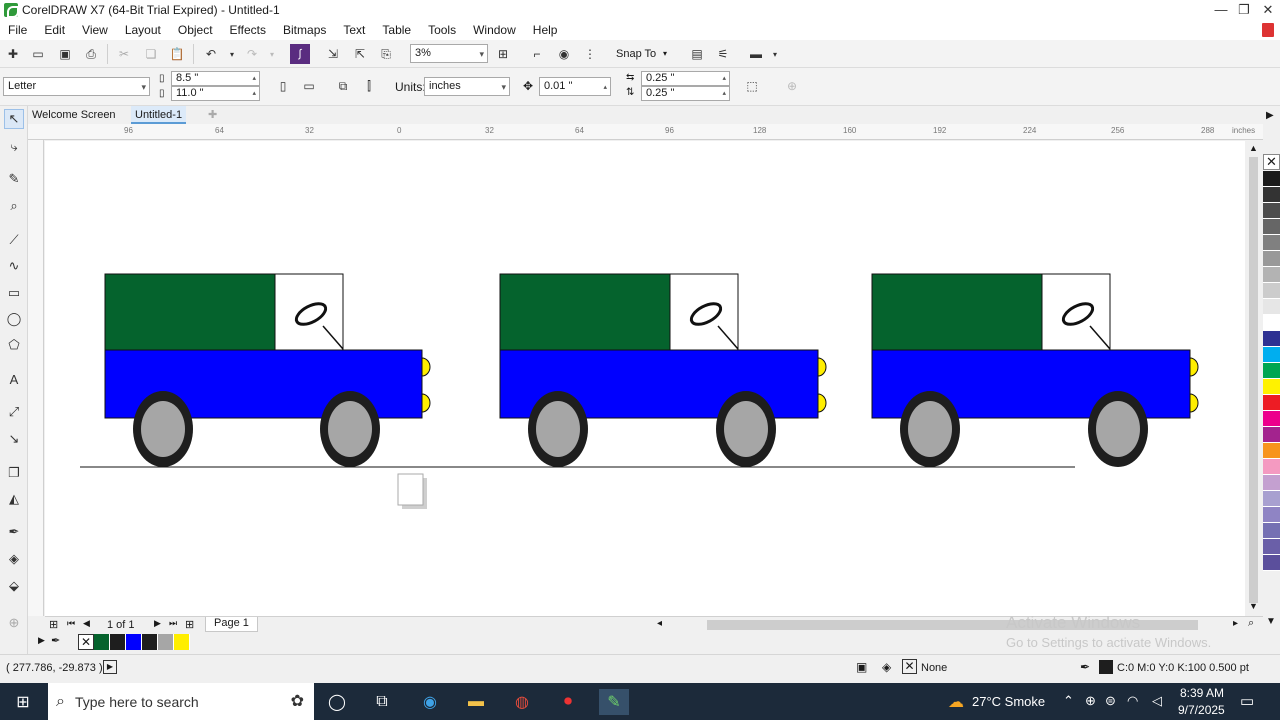 The image size is (1280, 720). I want to click on current-page-icon: ⫿, so click(369, 86).